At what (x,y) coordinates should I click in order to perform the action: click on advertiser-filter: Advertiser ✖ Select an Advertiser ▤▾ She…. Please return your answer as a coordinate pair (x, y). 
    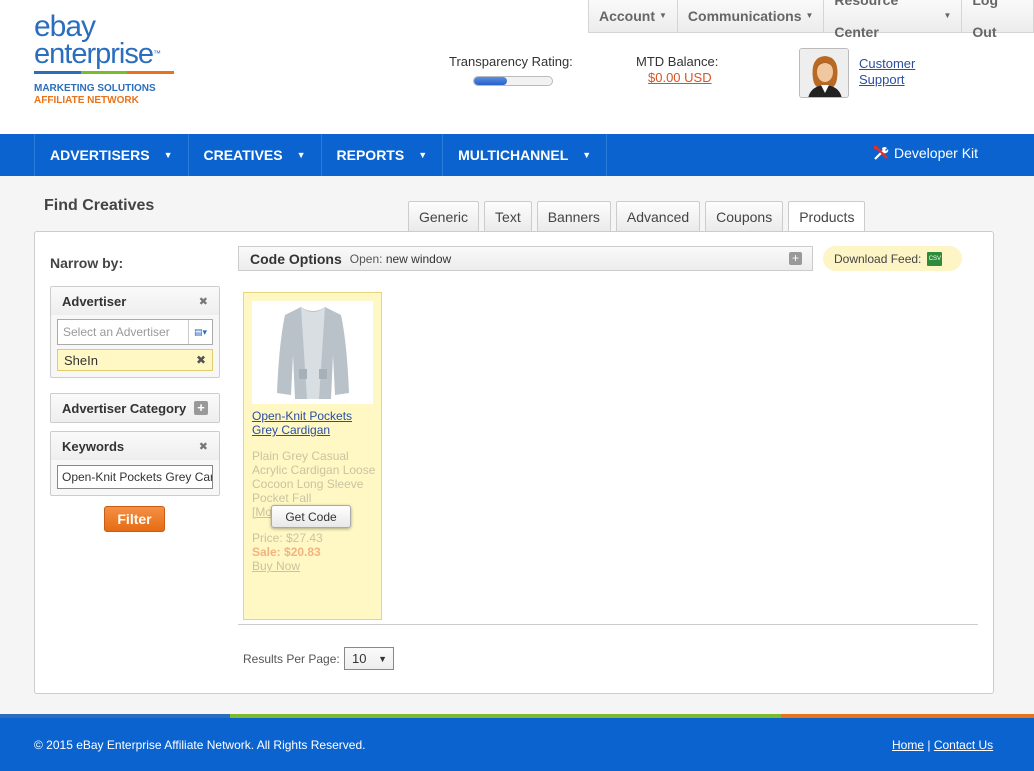
    Looking at the image, I should click on (135, 332).